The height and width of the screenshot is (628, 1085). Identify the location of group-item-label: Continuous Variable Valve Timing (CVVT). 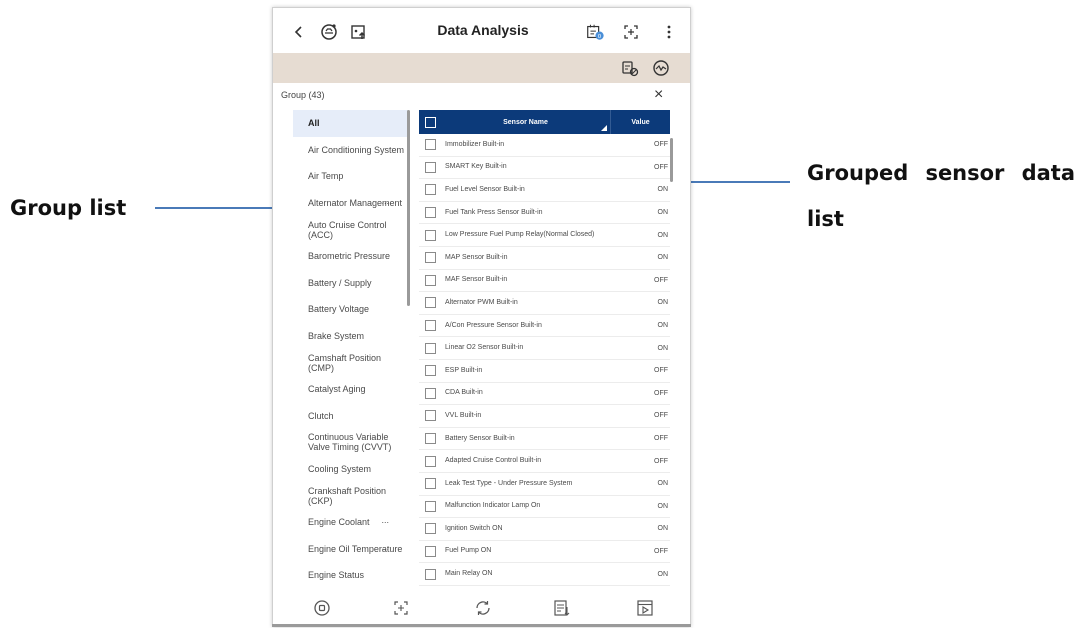
(350, 442).